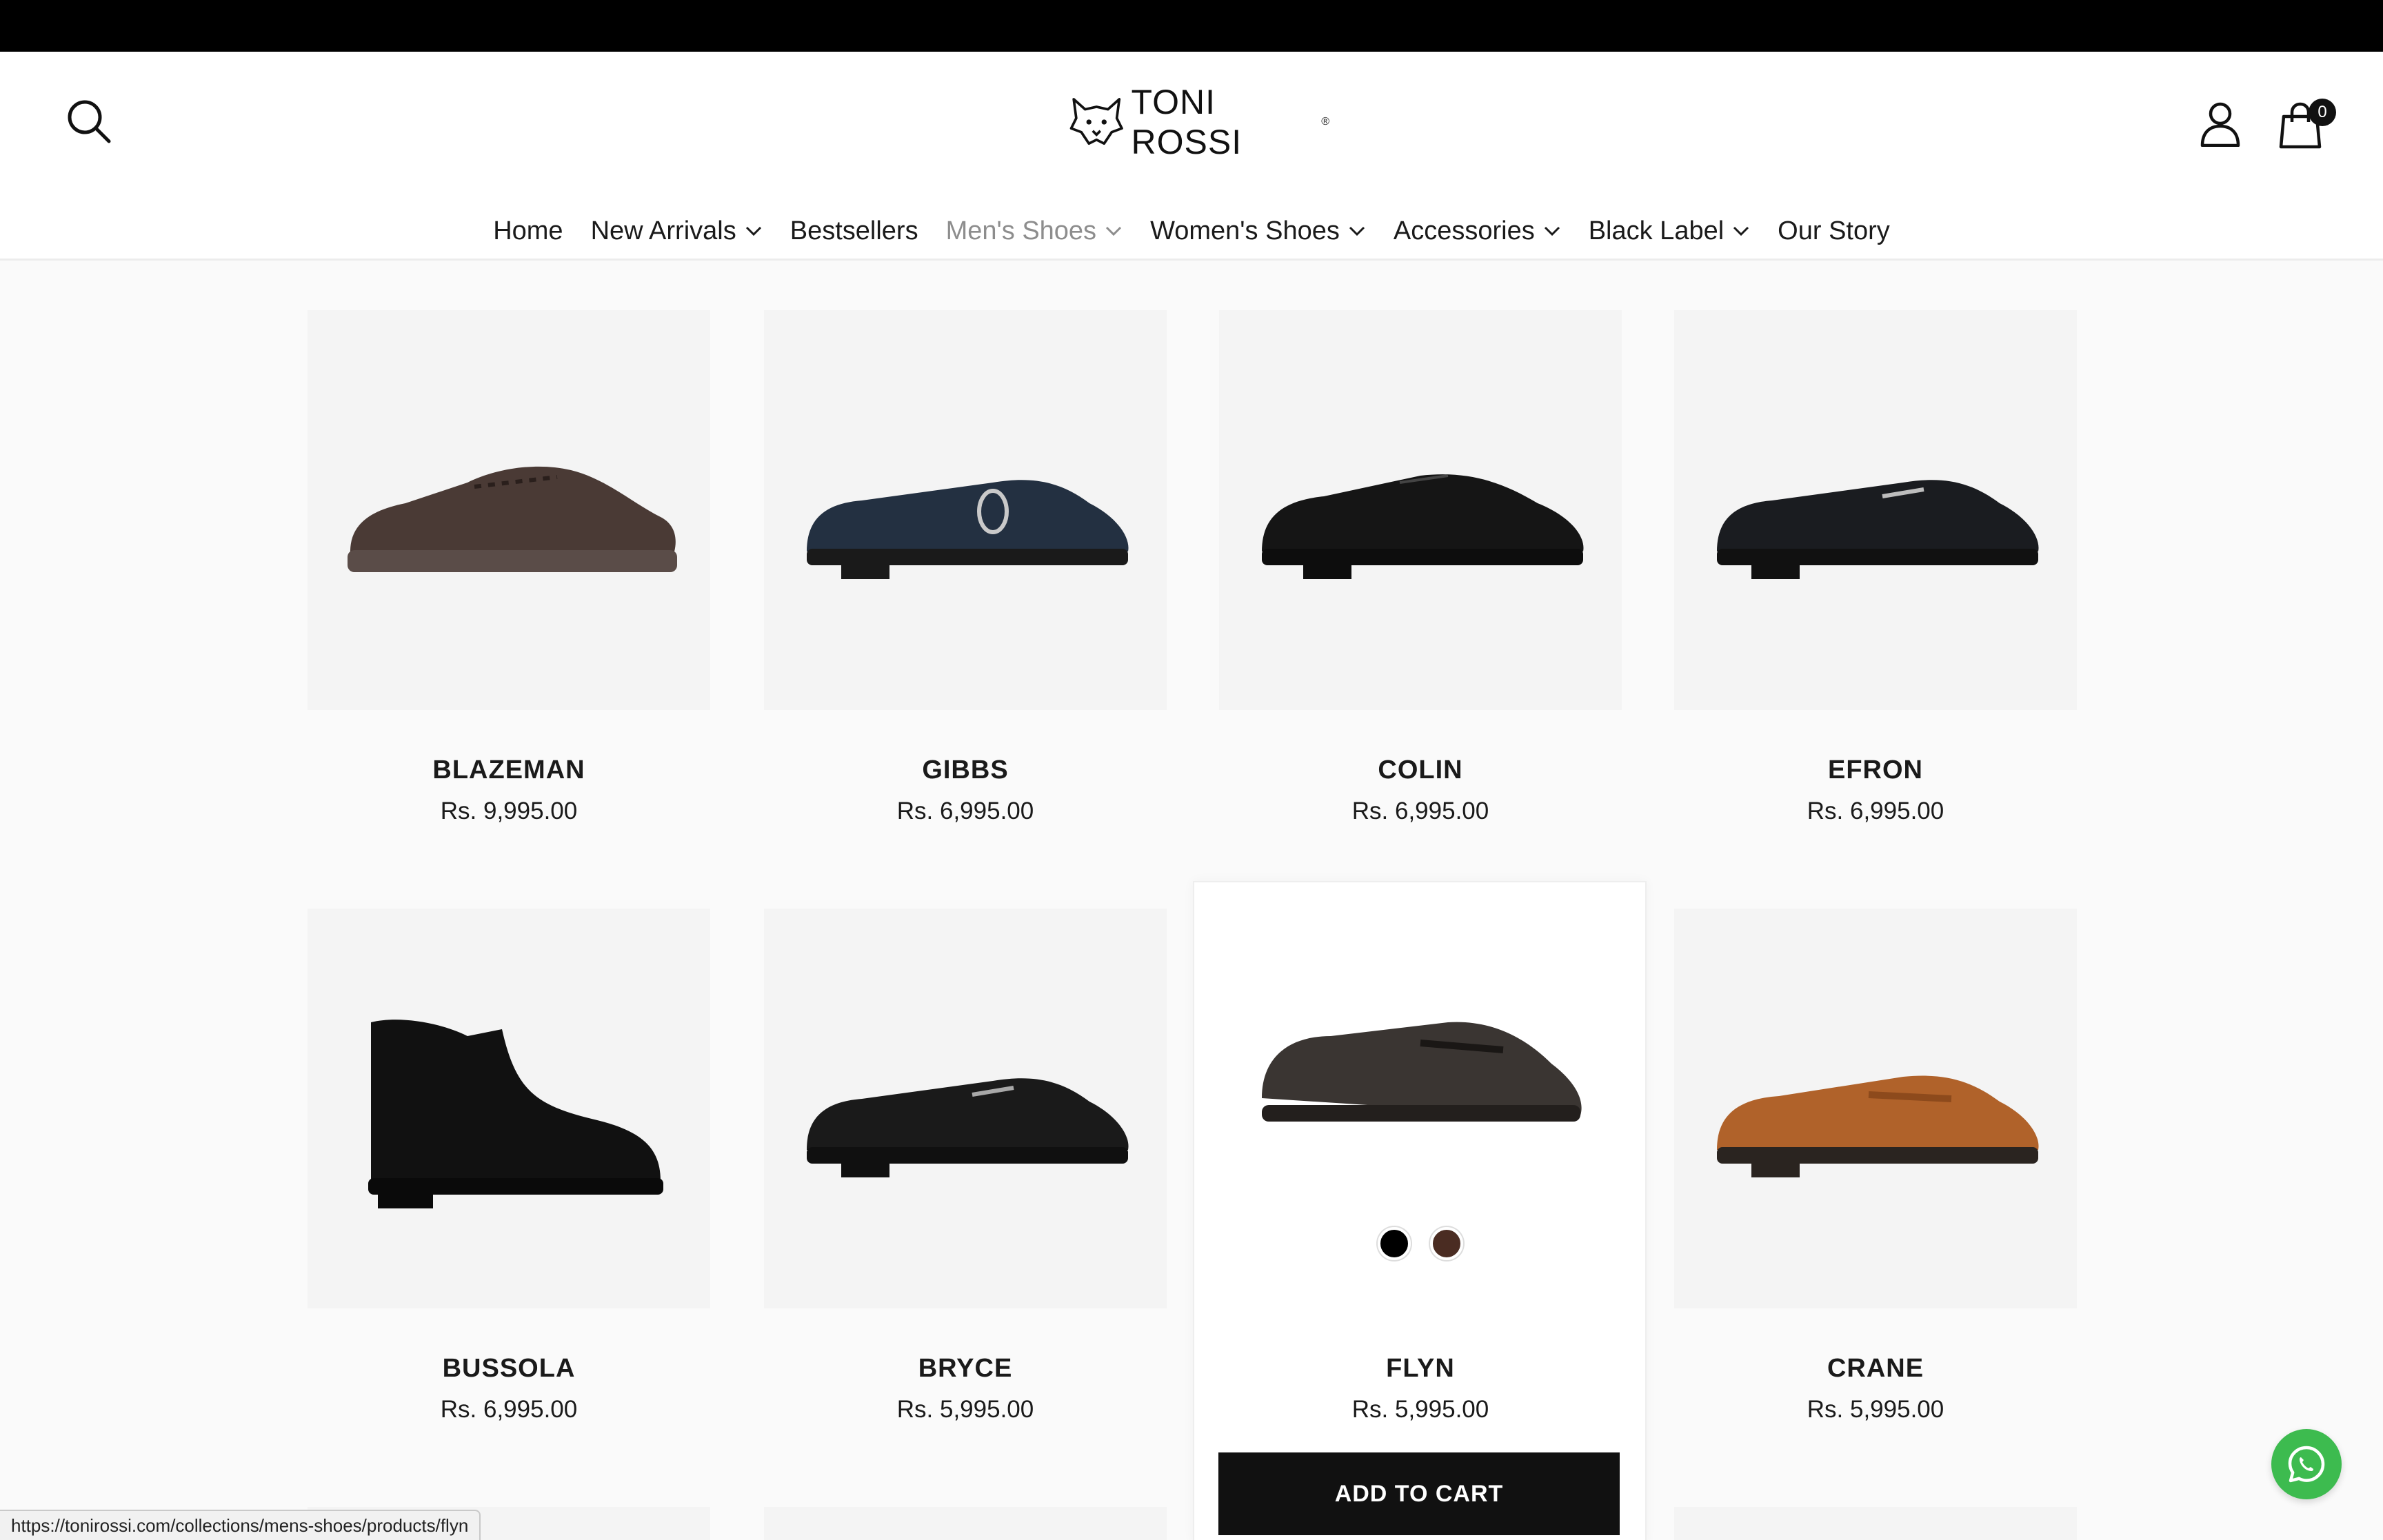 The height and width of the screenshot is (1540, 2383). Describe the element at coordinates (513, 509) in the screenshot. I see `shoe-upper` at that location.